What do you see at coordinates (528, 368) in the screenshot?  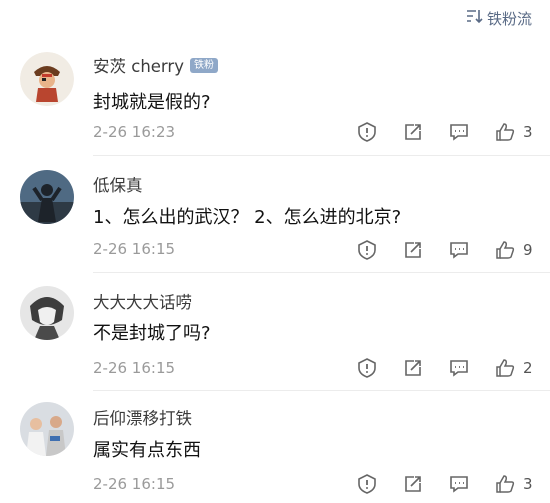 I see `like-count: 2` at bounding box center [528, 368].